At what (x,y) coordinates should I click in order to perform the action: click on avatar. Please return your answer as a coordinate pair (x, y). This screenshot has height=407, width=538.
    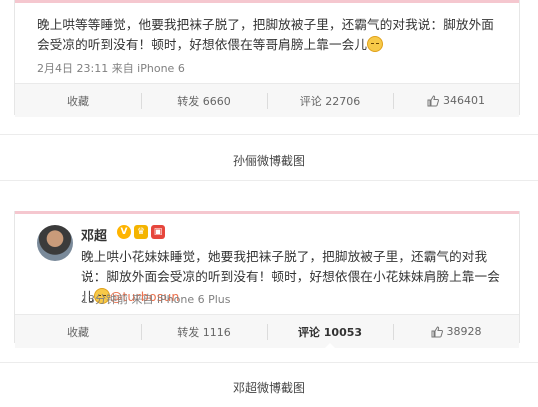
    Looking at the image, I should click on (55, 243).